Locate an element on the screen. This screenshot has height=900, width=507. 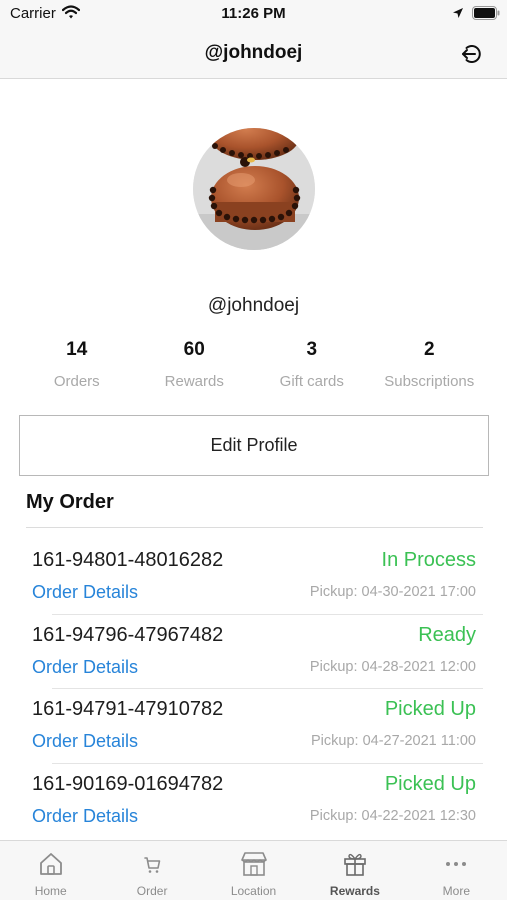
tab-more: More is located at coordinates (456, 870).